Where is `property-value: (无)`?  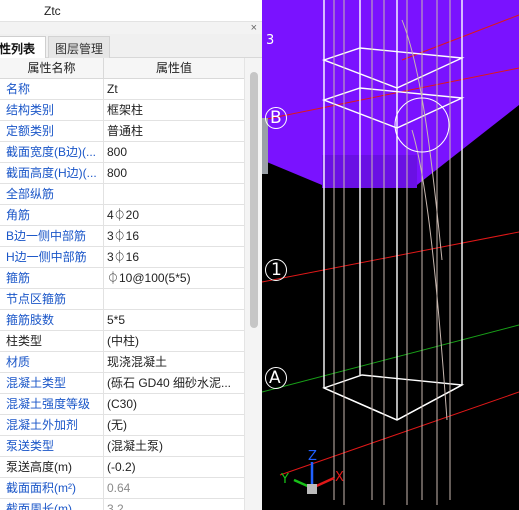
property-value: (无) is located at coordinates (174, 425).